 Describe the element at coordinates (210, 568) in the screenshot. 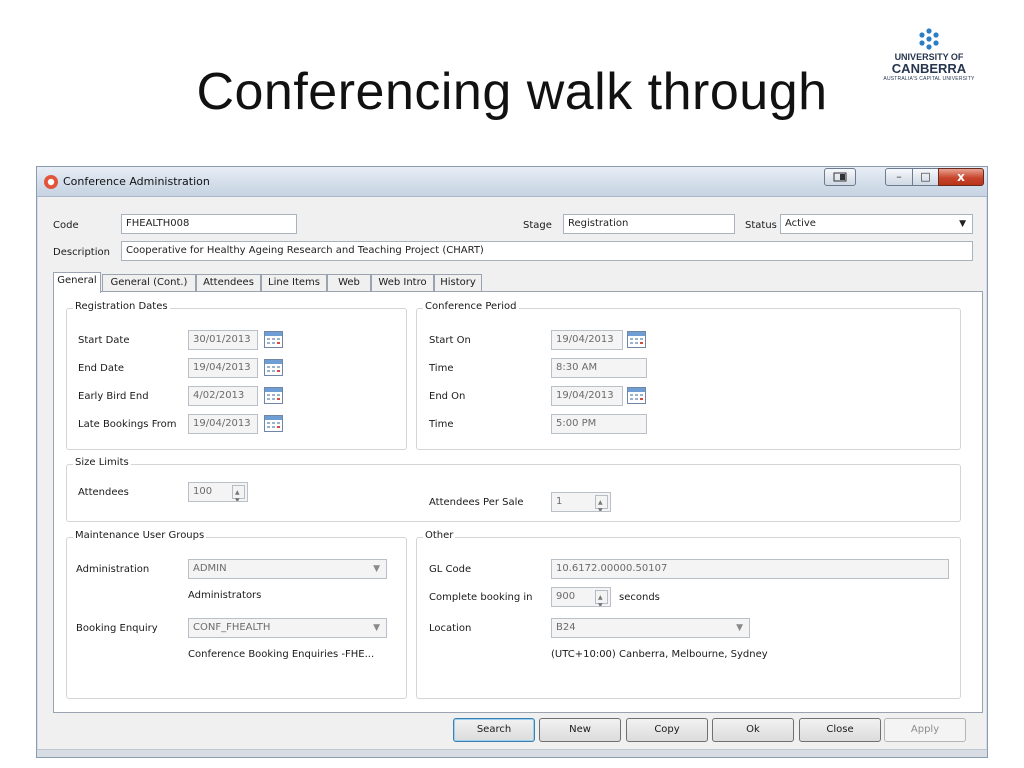

I see `administration-value: ADMIN` at that location.